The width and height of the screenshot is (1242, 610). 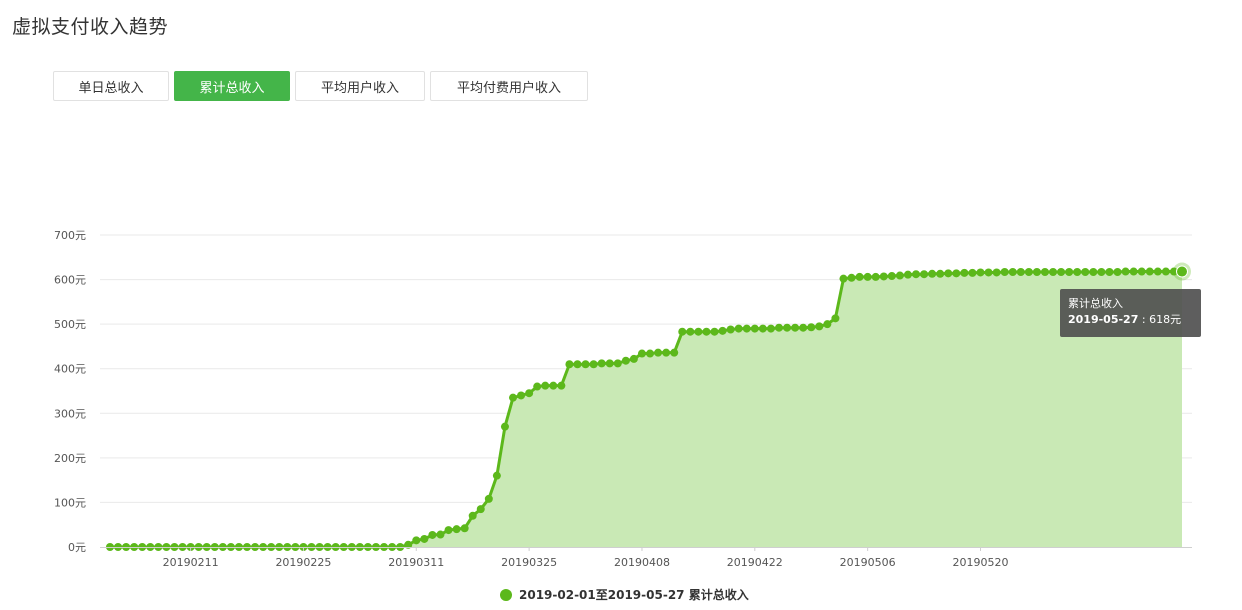 I want to click on y-tick-label: 300元, so click(x=70, y=413).